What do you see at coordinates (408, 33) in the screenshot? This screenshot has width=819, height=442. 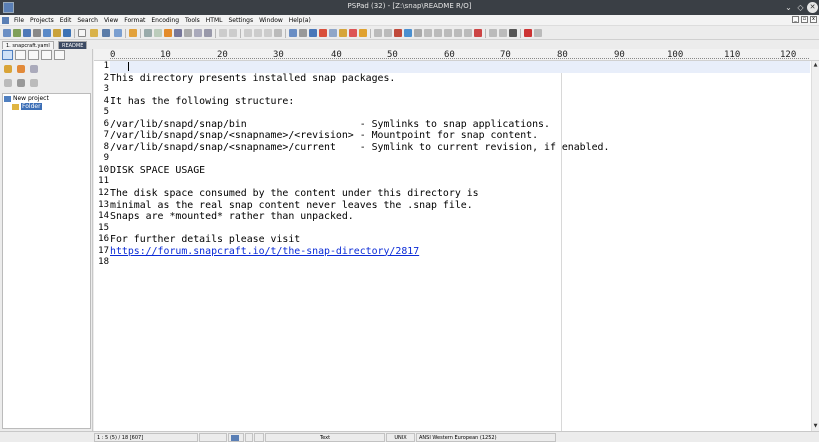 I see `color-icon` at bounding box center [408, 33].